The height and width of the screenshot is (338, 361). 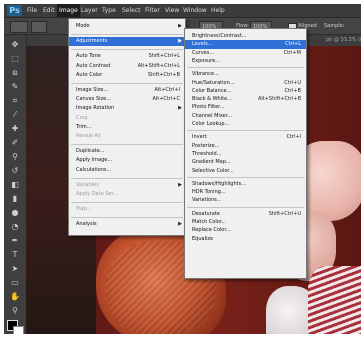 What do you see at coordinates (152, 10) in the screenshot?
I see `menu-filter: Filter` at bounding box center [152, 10].